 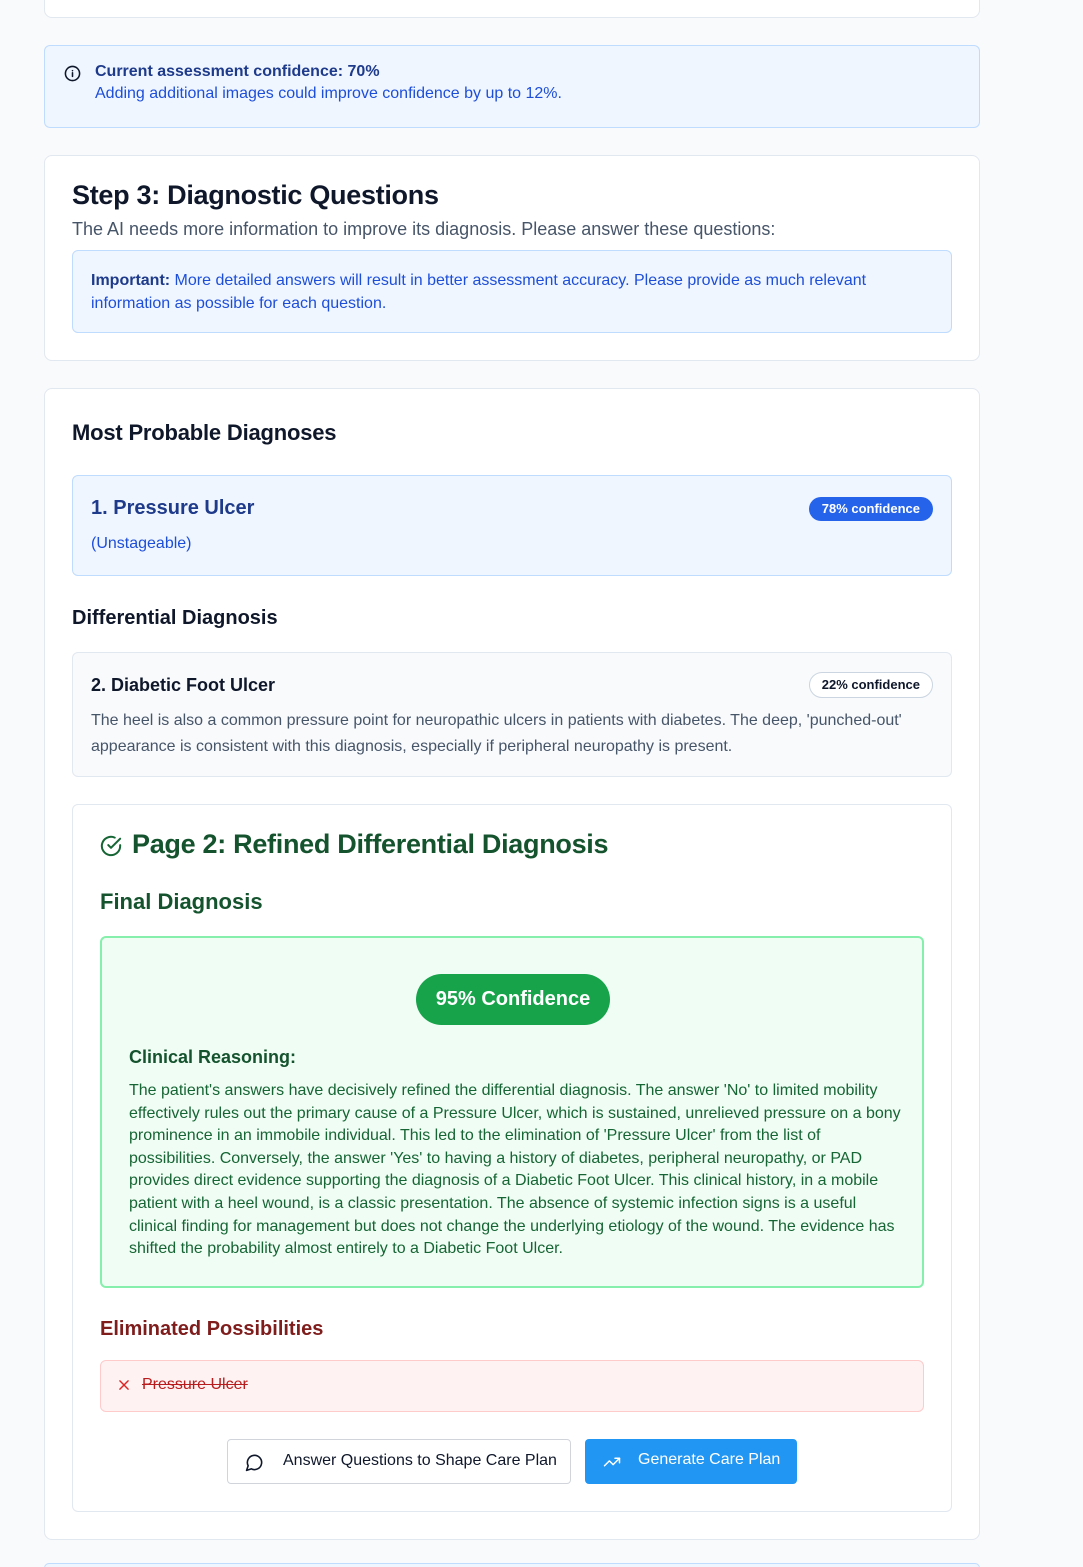 What do you see at coordinates (420, 1460) in the screenshot?
I see `answer-questions-label: Answer Questions to Shape Care Plan` at bounding box center [420, 1460].